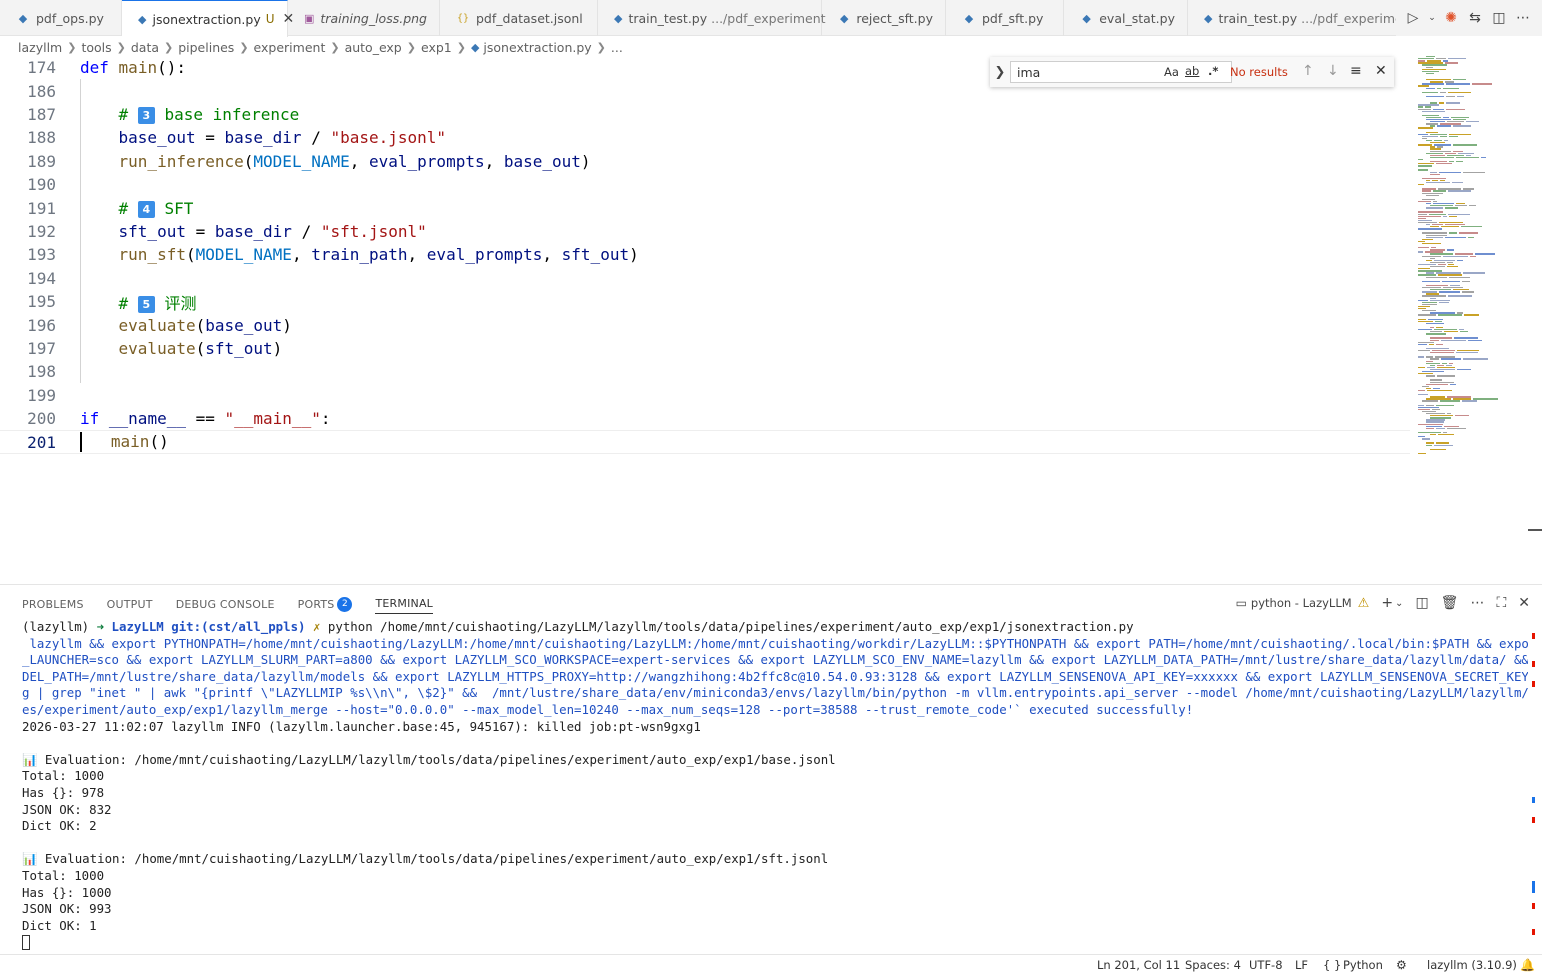 This screenshot has height=975, width=1542. Describe the element at coordinates (1475, 18) in the screenshot. I see `compare-changes-icon: ⇆` at that location.